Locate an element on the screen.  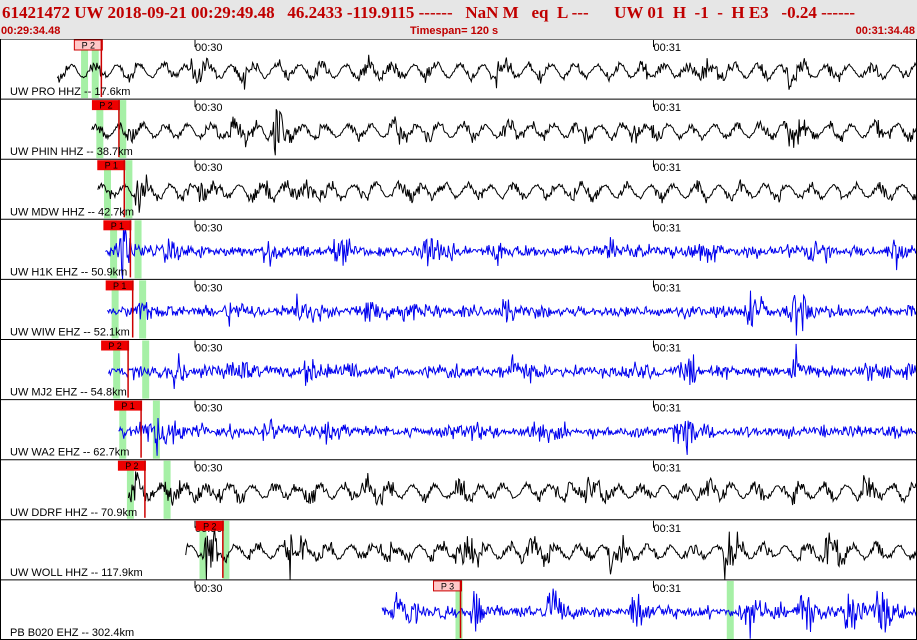
station-label: UW H1K EHZ -- 50.9km is located at coordinates (68, 272).